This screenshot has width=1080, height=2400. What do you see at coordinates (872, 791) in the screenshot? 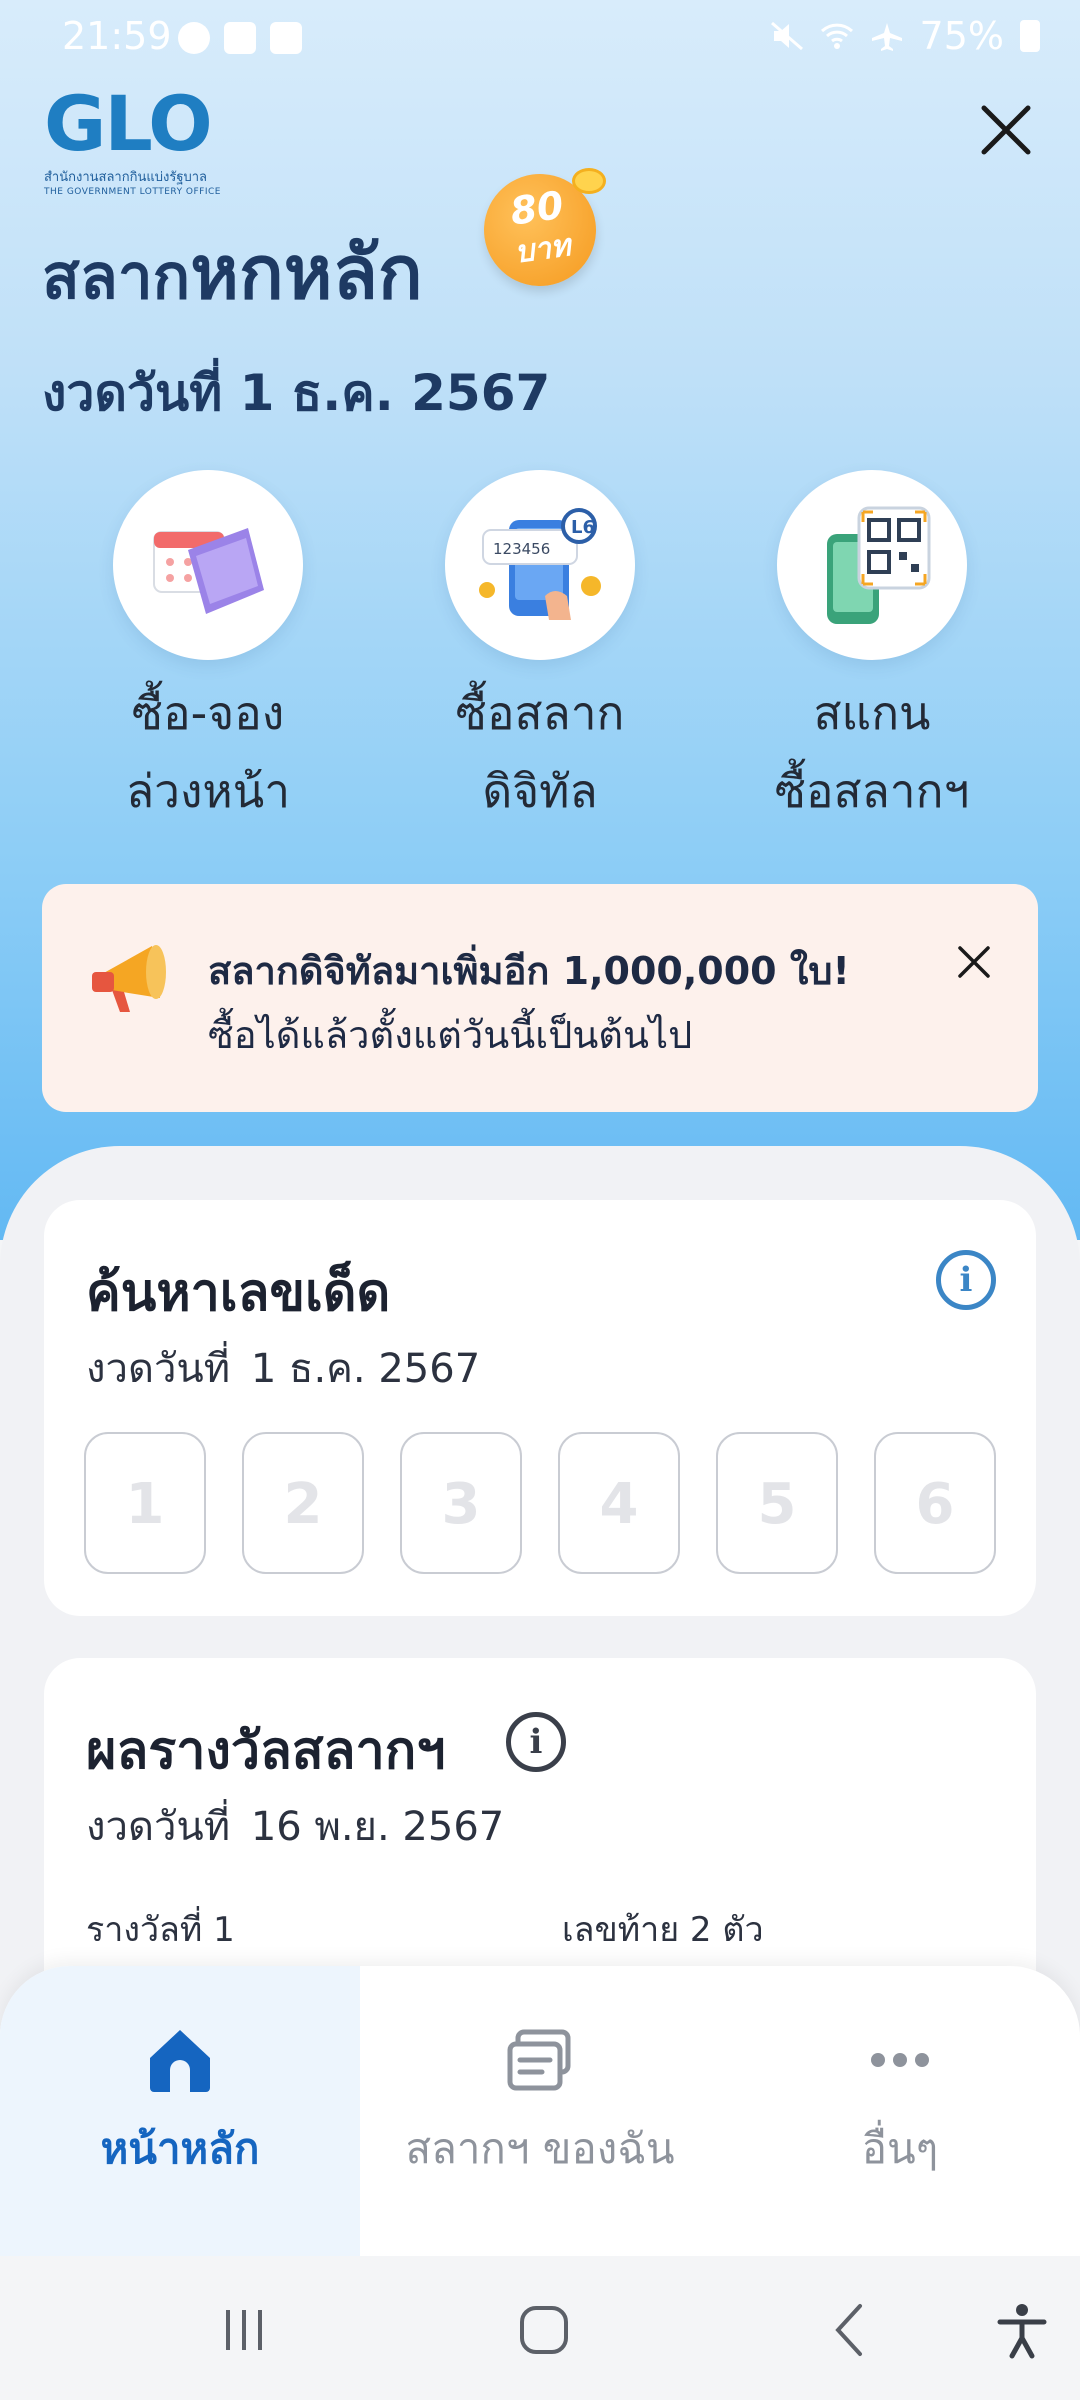
I see `shortcut-scan-line2: ซื้อสลากฯ` at bounding box center [872, 791].